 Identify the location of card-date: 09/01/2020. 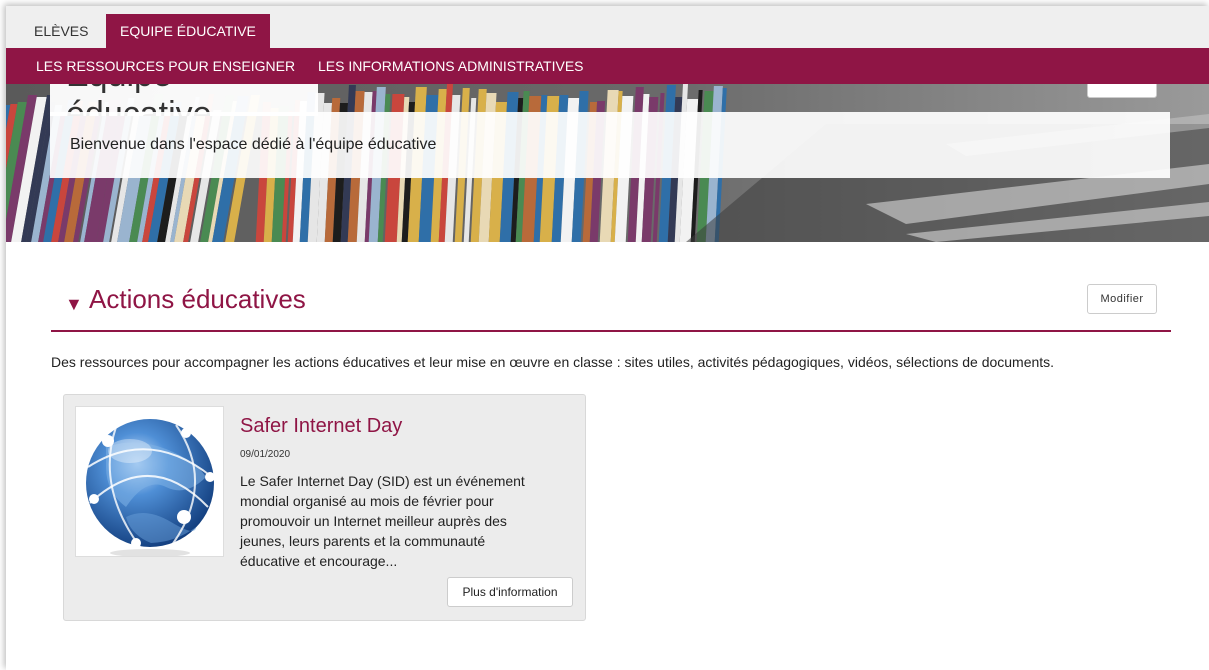
(265, 454).